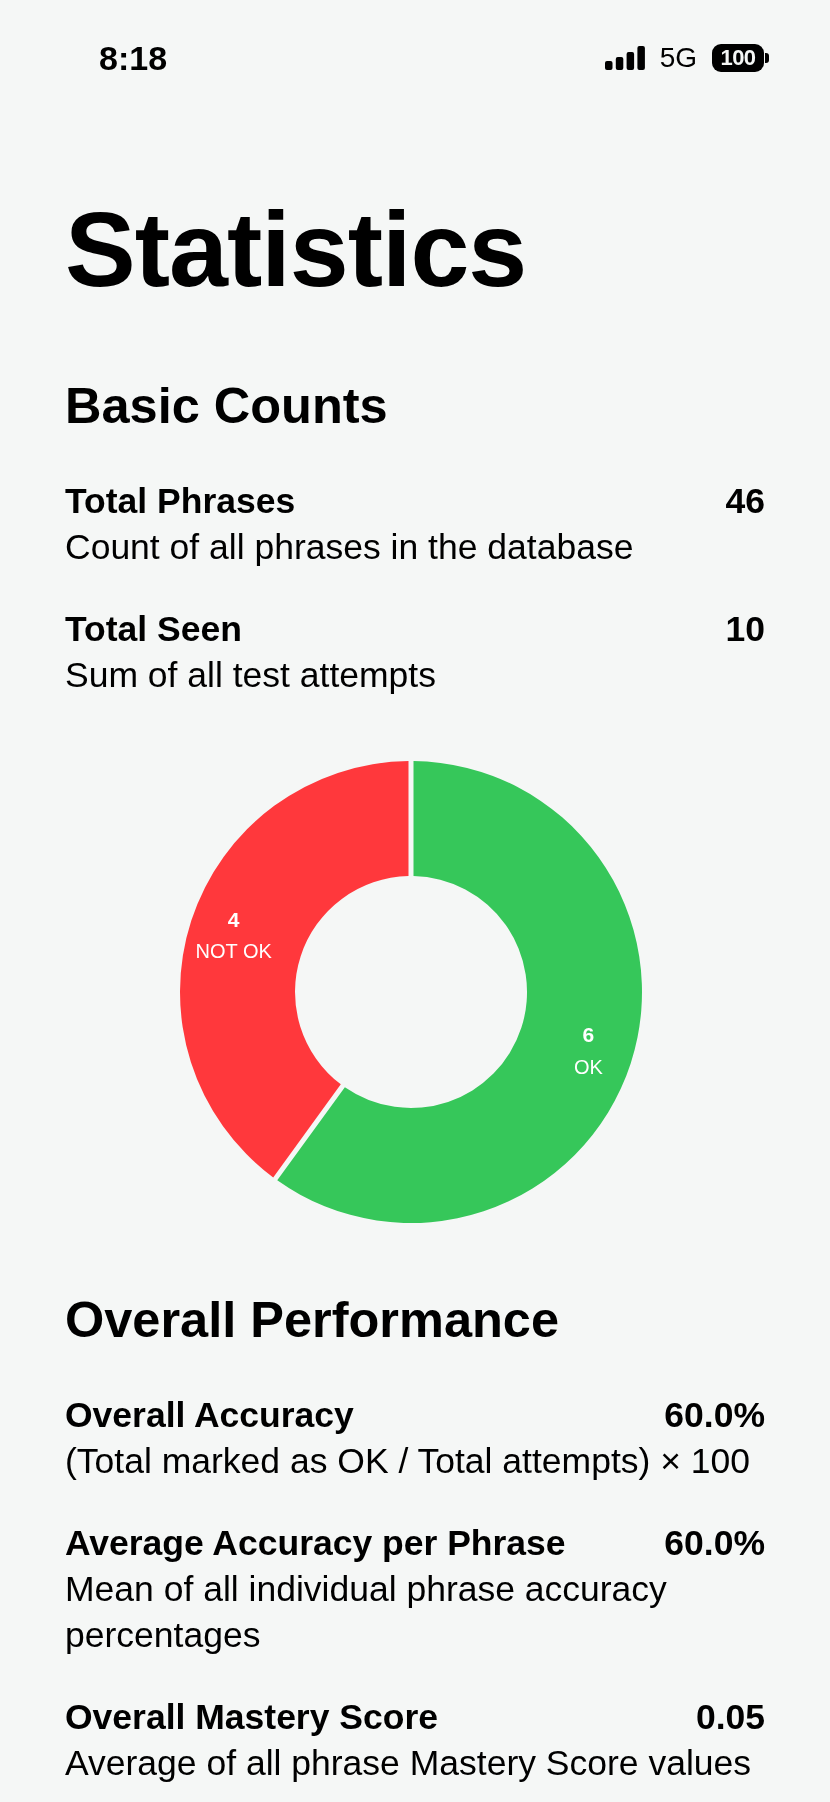  I want to click on stat-value: 0.05, so click(730, 1717).